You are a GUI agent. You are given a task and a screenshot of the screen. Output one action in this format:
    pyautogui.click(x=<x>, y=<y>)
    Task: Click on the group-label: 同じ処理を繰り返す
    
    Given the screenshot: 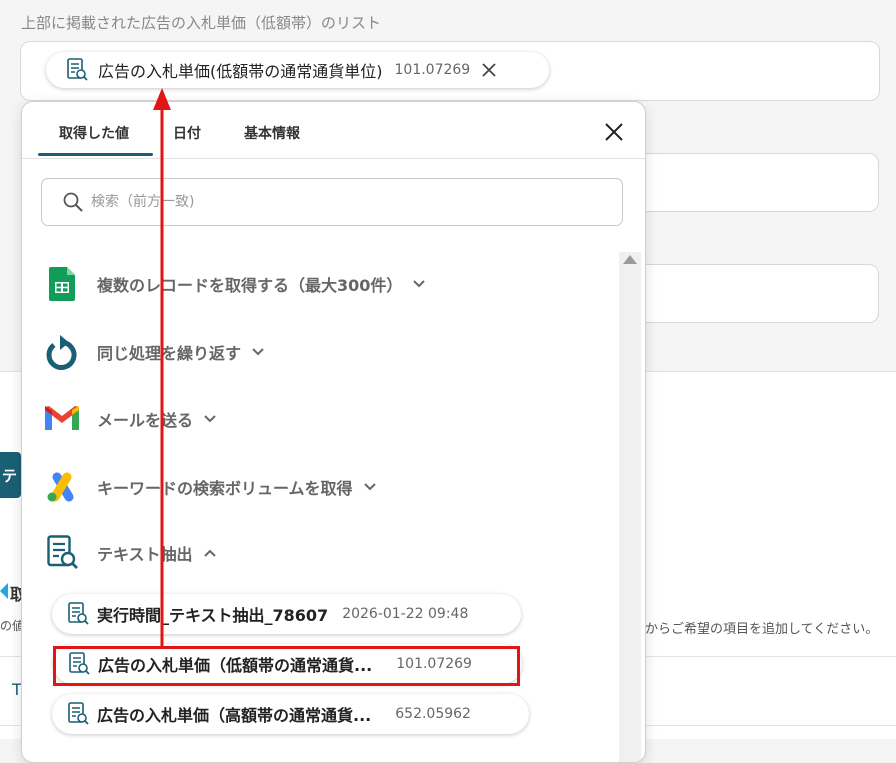 What is the action you would take?
    pyautogui.click(x=169, y=353)
    